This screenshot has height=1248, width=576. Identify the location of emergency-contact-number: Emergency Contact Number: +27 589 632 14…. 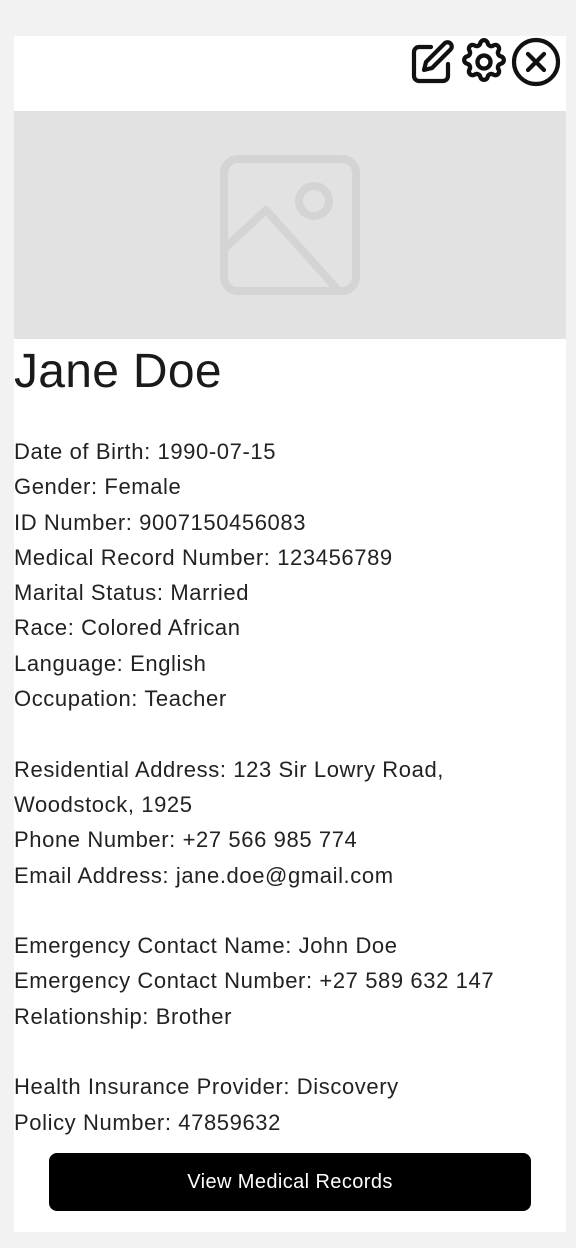
(254, 981).